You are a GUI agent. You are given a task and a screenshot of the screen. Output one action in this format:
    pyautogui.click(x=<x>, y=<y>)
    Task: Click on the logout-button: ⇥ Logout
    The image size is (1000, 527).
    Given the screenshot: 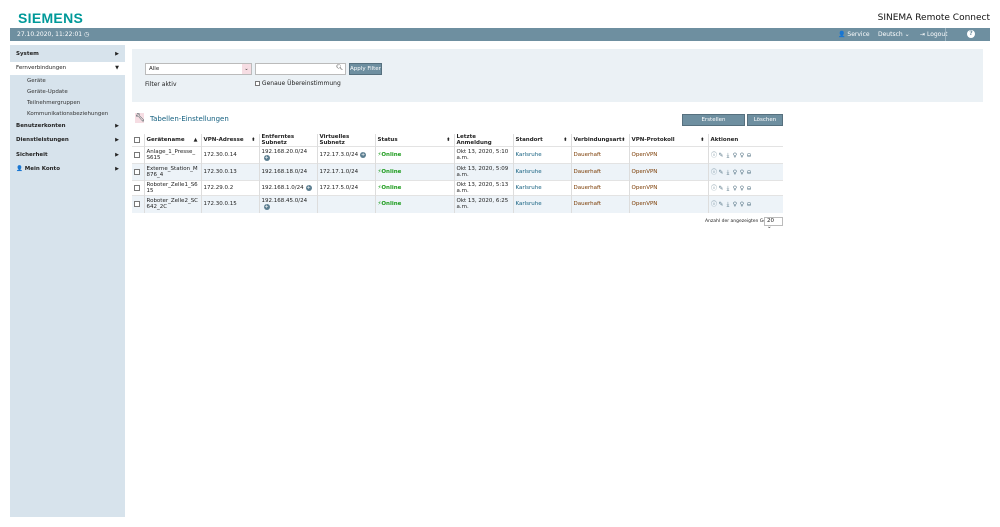 What is the action you would take?
    pyautogui.click(x=934, y=34)
    